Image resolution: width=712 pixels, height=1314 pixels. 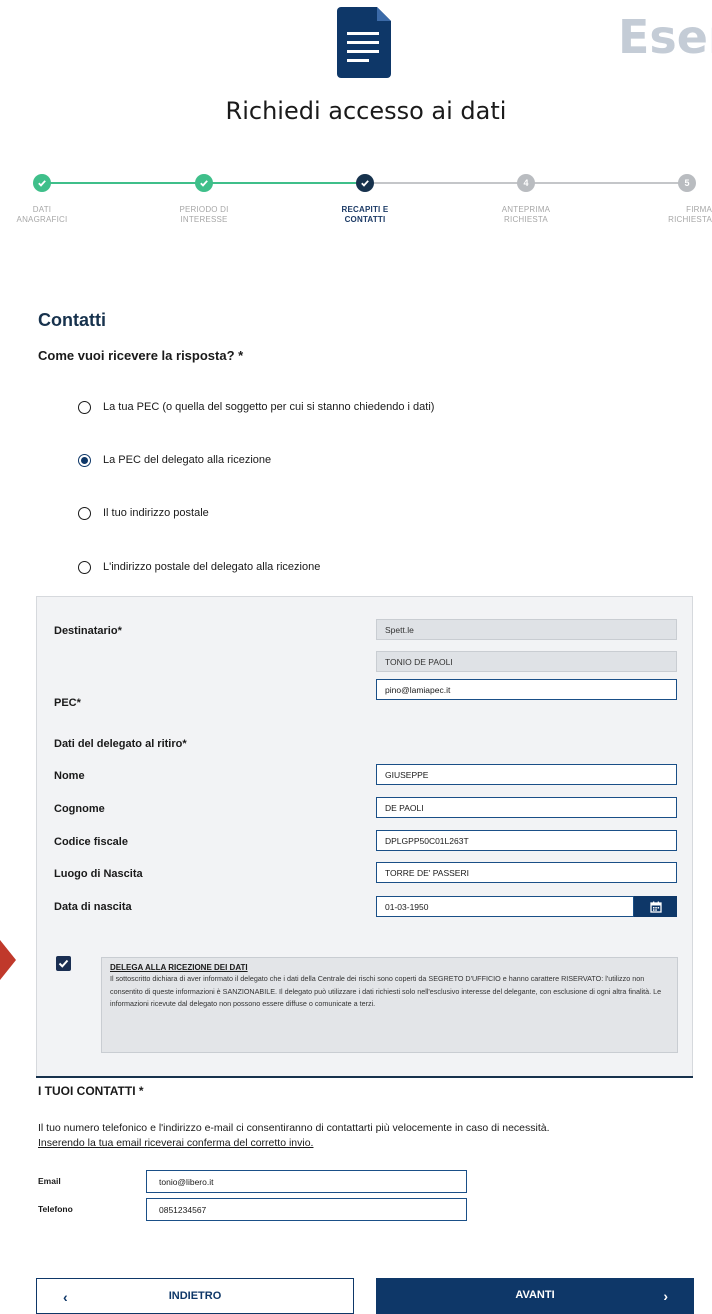 What do you see at coordinates (526, 661) in the screenshot?
I see `destinatario-field-2: TONIO DE PAOLI` at bounding box center [526, 661].